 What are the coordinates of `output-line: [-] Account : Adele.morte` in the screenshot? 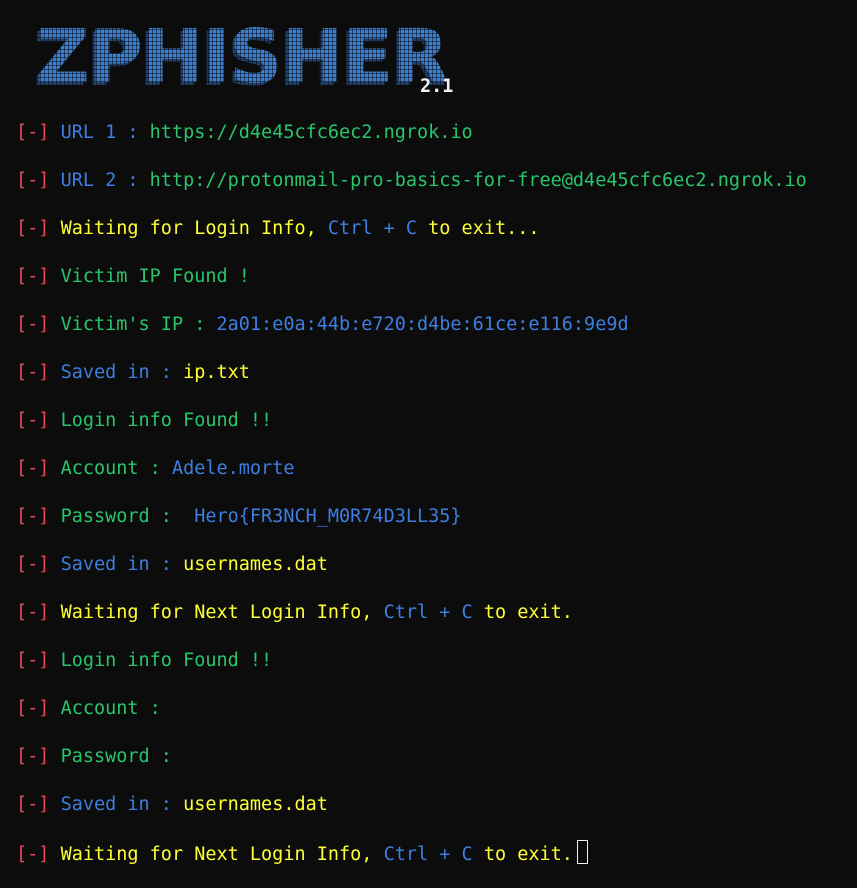 It's located at (411, 480).